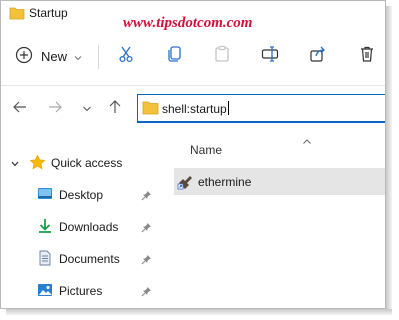 The height and width of the screenshot is (320, 399). Describe the element at coordinates (228, 108) in the screenshot. I see `text-caret` at that location.